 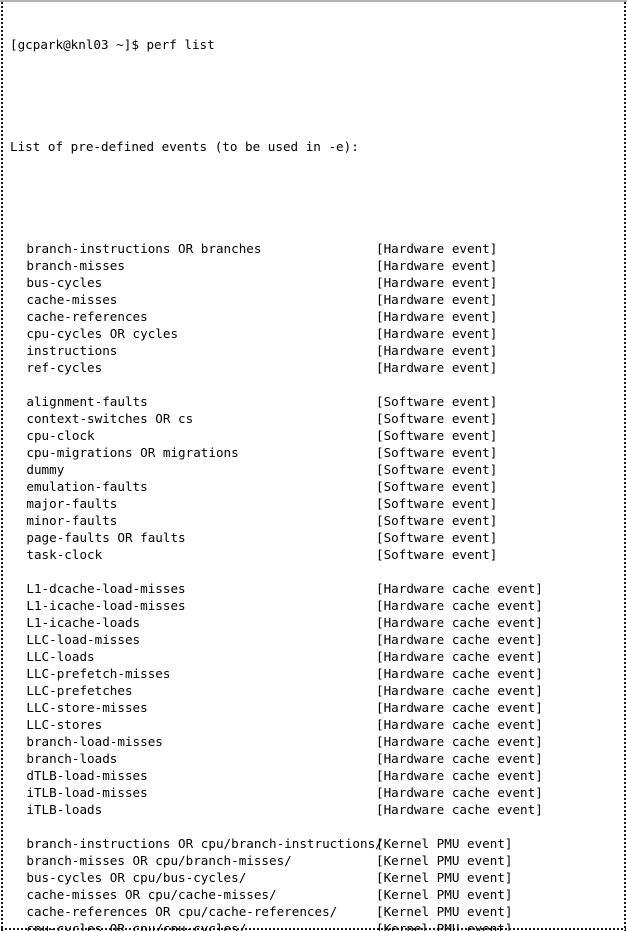 I want to click on event-row: cpu-cycles OR cycles [Hardware event], so click(x=315, y=333).